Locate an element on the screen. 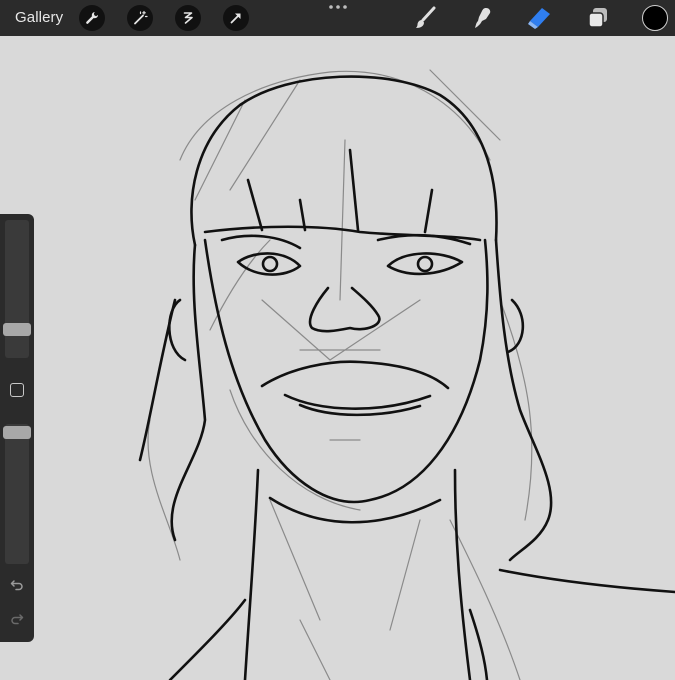 The image size is (675, 680). opacity-slider-thumb is located at coordinates (17, 432).